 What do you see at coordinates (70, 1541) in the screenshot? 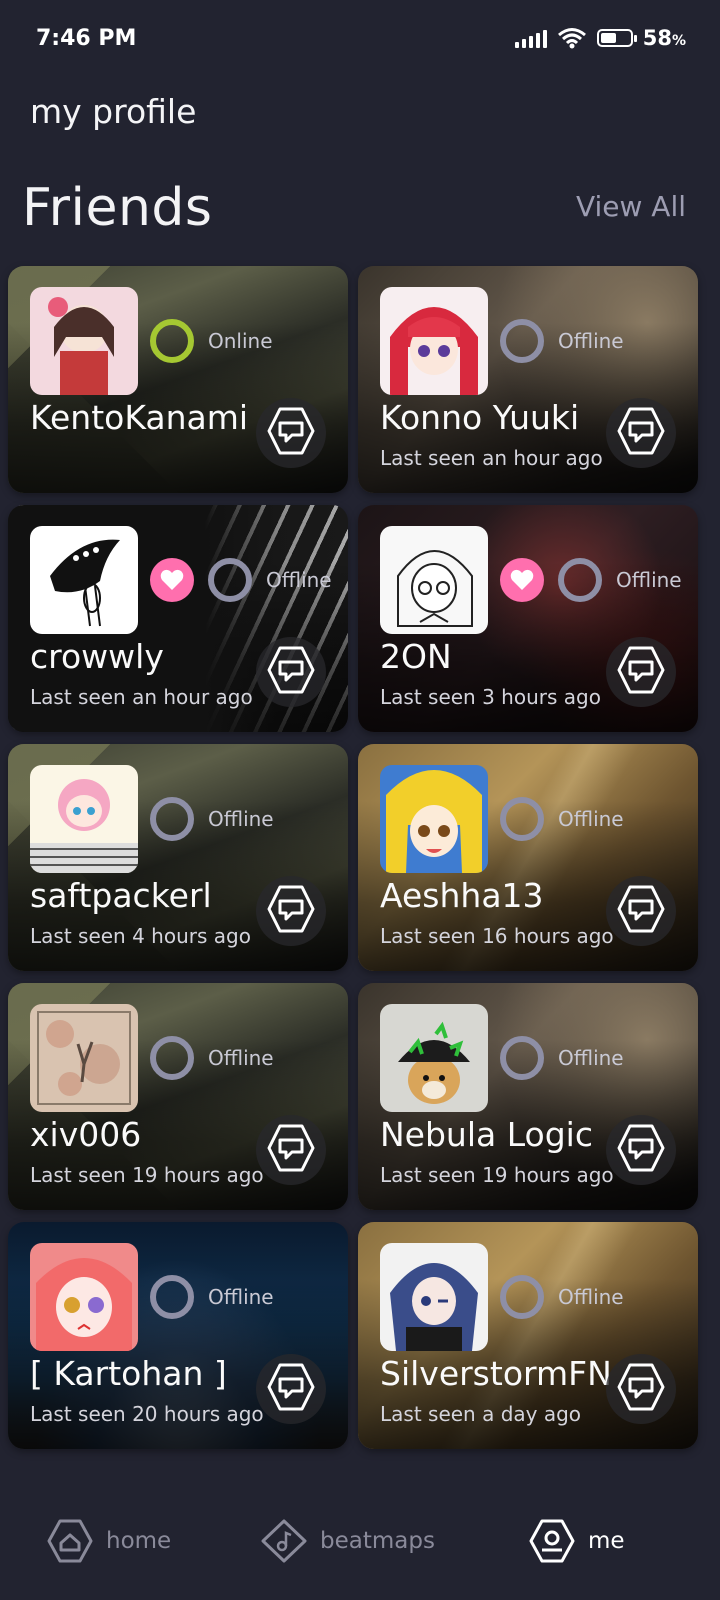
I see `home-icon` at bounding box center [70, 1541].